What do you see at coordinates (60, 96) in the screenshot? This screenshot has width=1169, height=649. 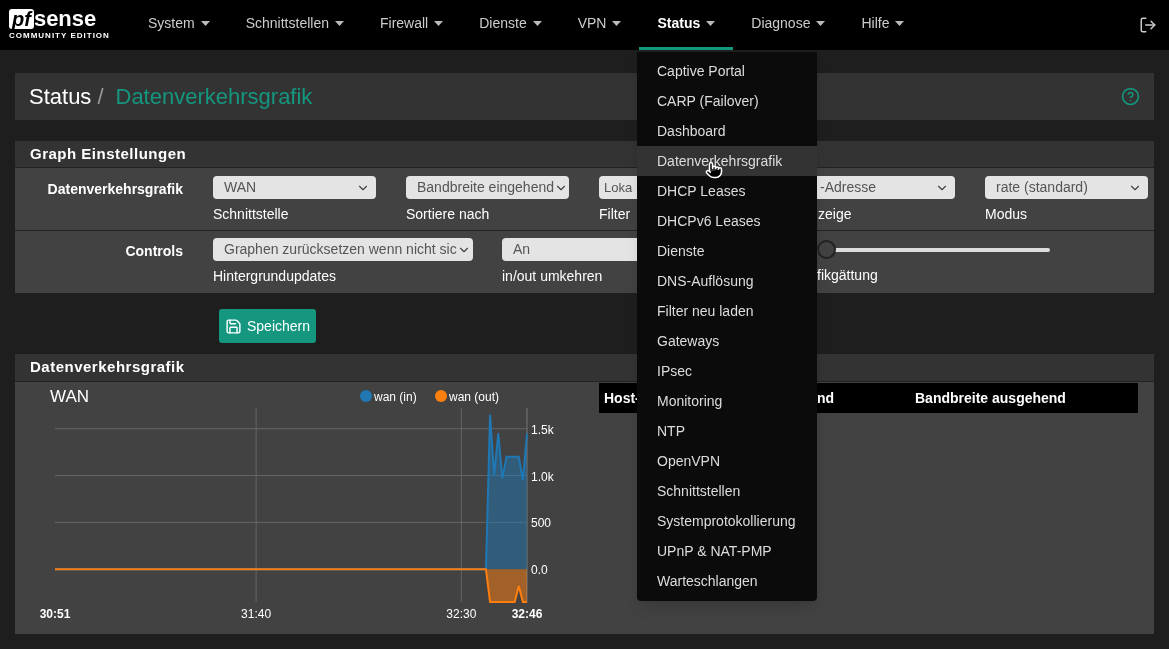 I see `breadcrumb-parent: Status` at bounding box center [60, 96].